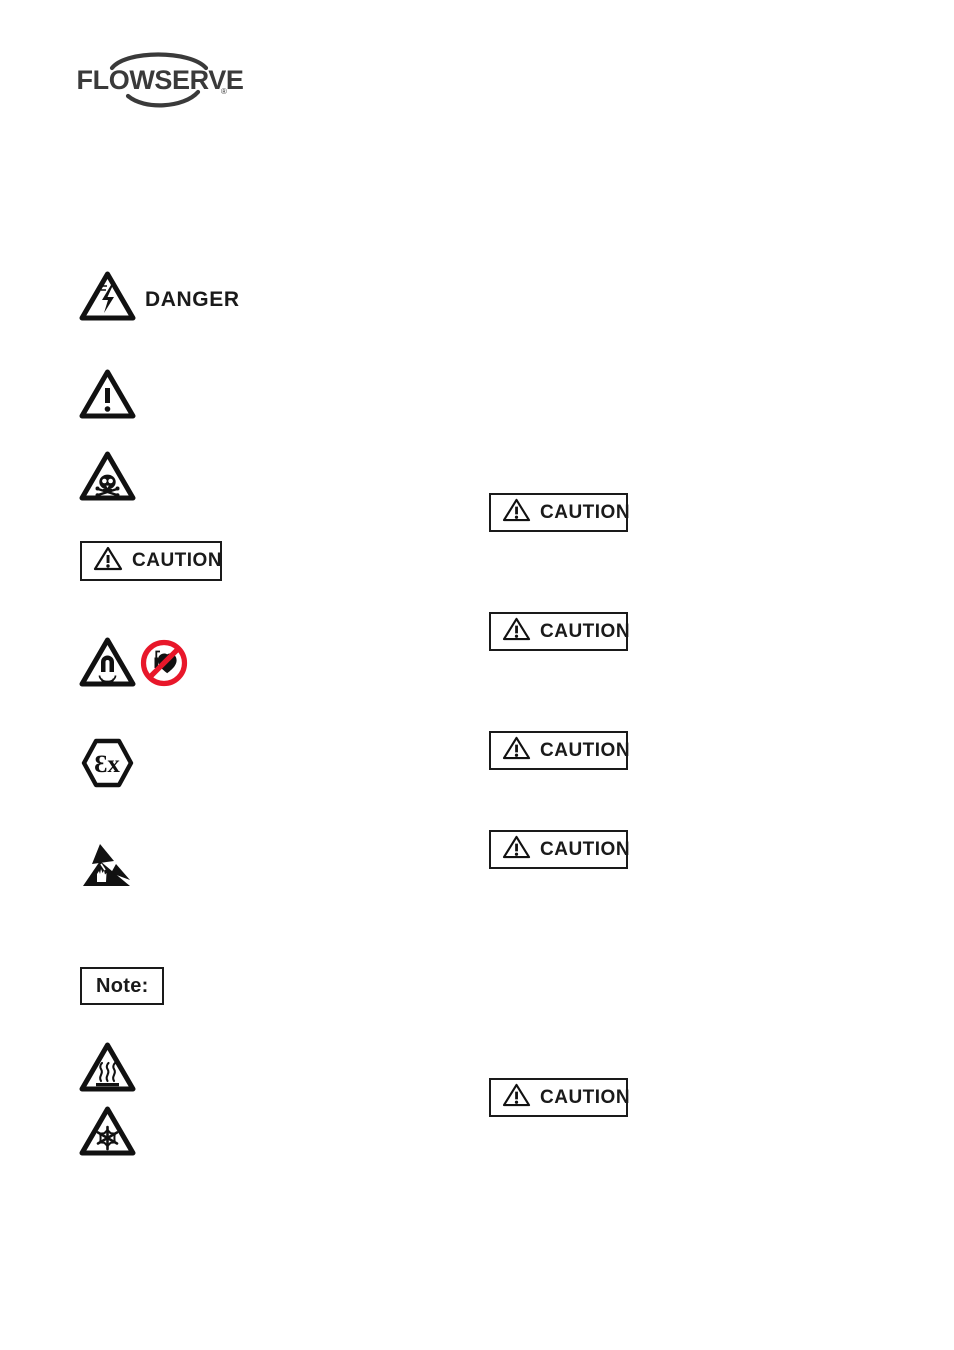 This screenshot has width=954, height=1350. I want to click on caution-box-right-3: CAUTION, so click(560, 750).